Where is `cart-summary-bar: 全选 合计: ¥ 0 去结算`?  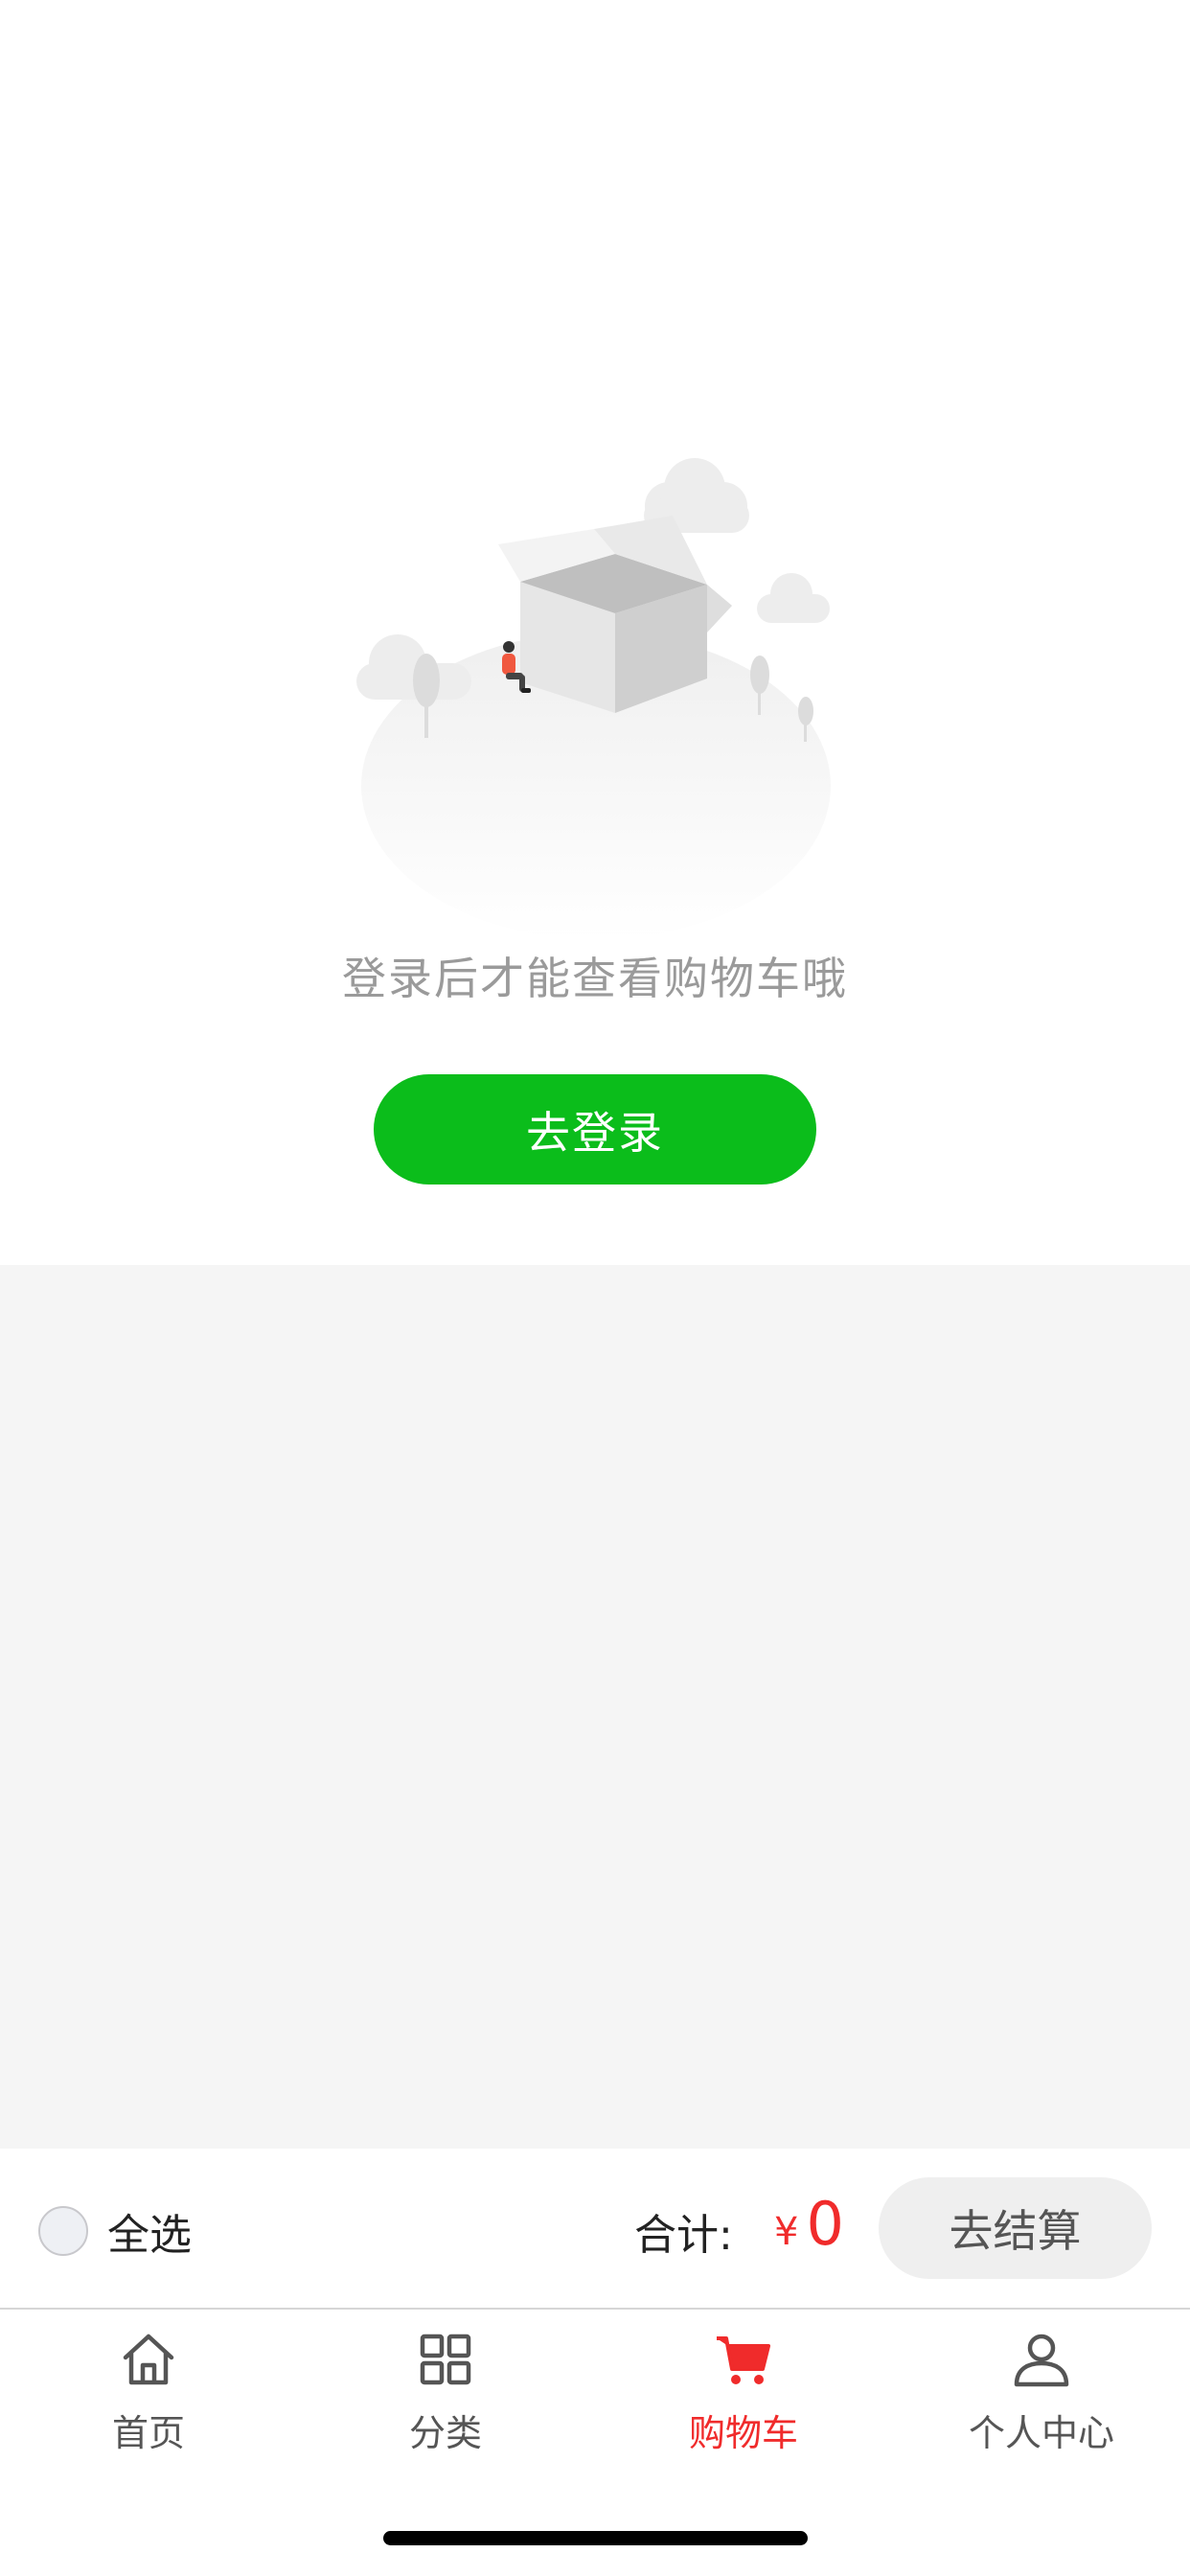
cart-summary-bar: 全选 合计: ¥ 0 去结算 is located at coordinates (595, 2229).